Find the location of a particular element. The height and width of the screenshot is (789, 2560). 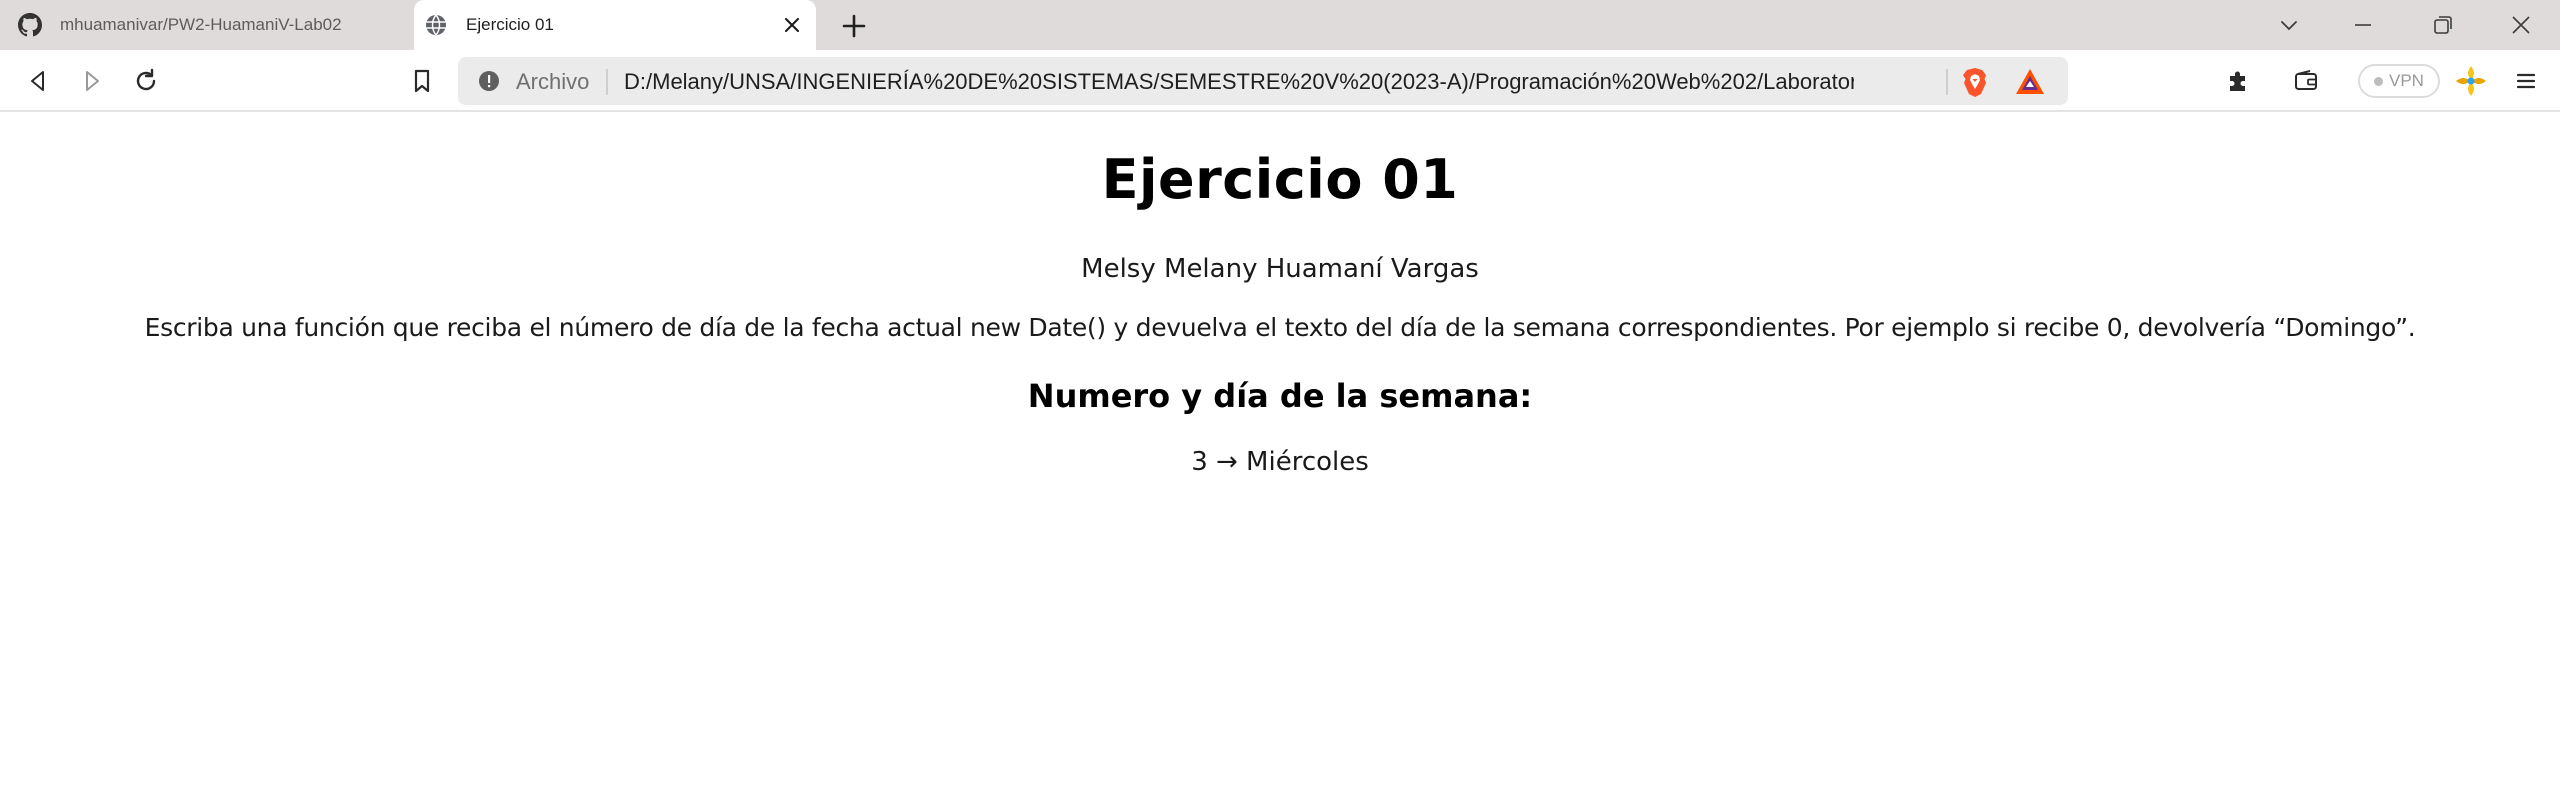

author-name: Melsy Melany Huamaní Vargas is located at coordinates (1280, 269).